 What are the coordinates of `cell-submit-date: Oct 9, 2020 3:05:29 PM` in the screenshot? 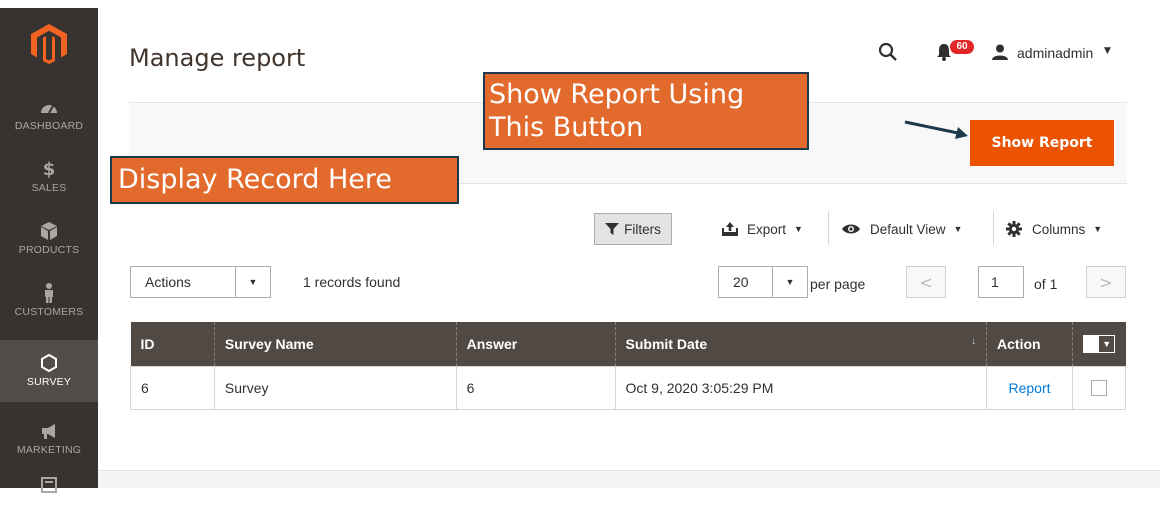 It's located at (801, 387).